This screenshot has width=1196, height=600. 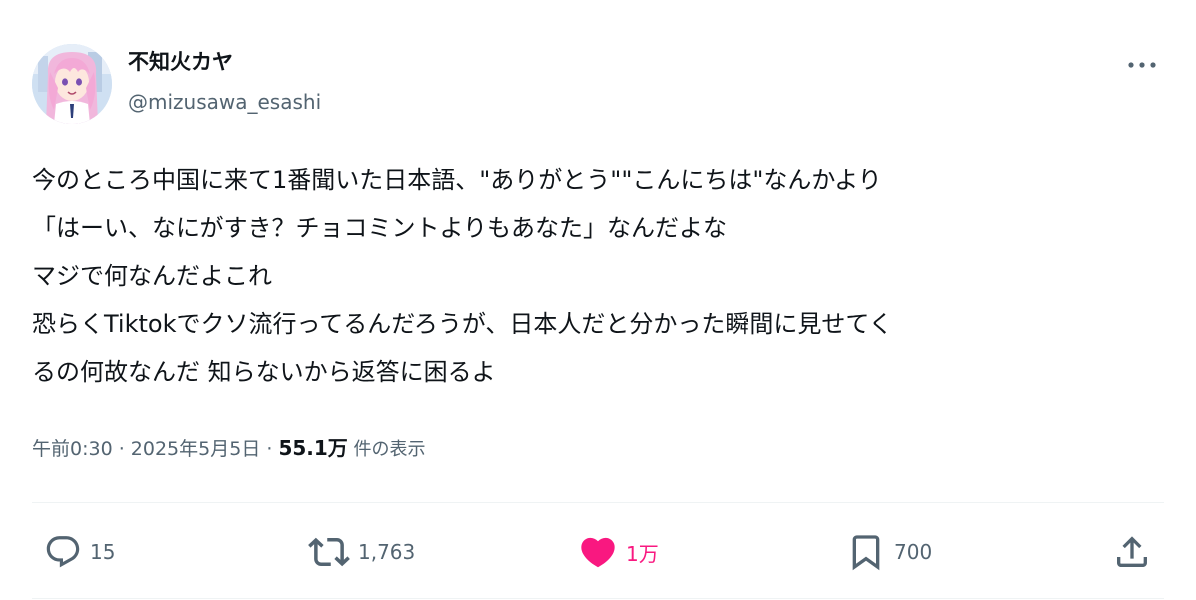 I want to click on reply-count: 15, so click(x=103, y=552).